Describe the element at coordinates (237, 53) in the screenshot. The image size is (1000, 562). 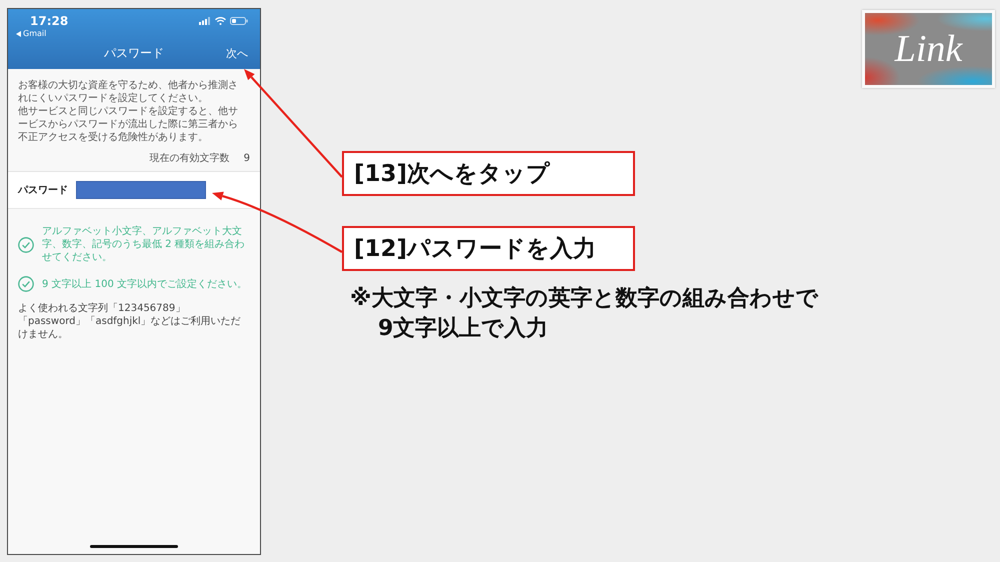
I see `next-button: 次へ` at that location.